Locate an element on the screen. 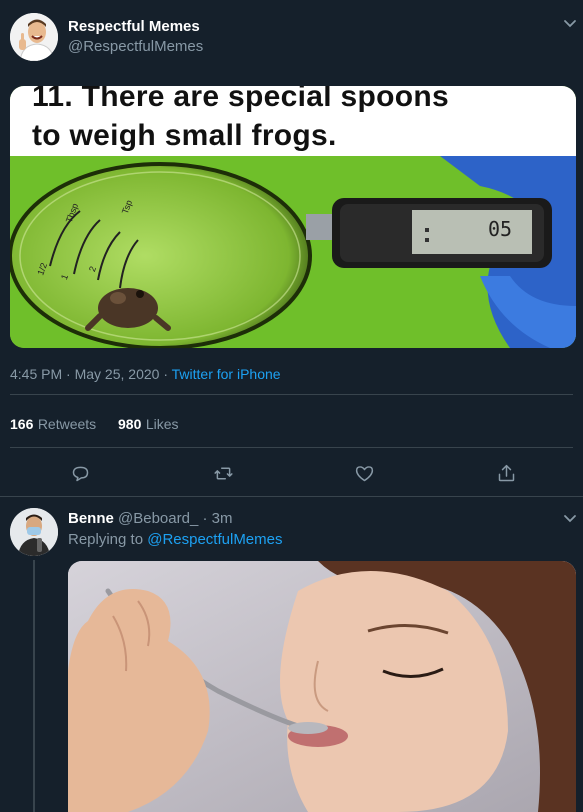 This screenshot has height=812, width=583. avatar-person-thumbs-up-icon is located at coordinates (34, 37).